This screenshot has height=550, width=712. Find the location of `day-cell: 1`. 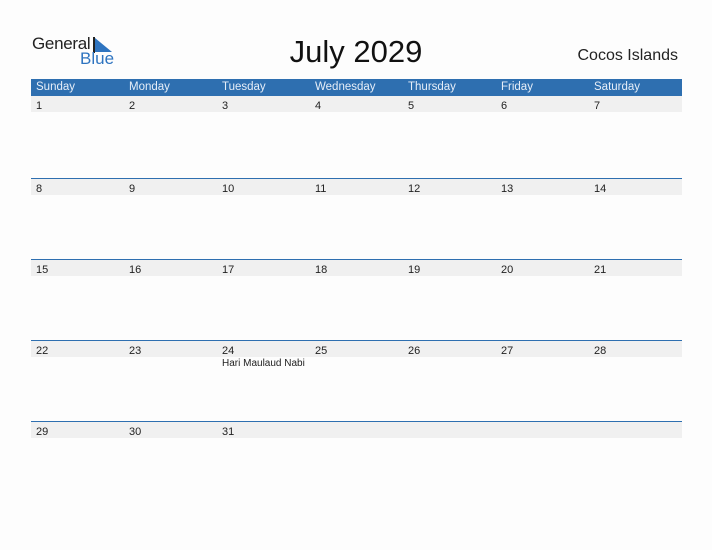

day-cell: 1 is located at coordinates (77, 104).